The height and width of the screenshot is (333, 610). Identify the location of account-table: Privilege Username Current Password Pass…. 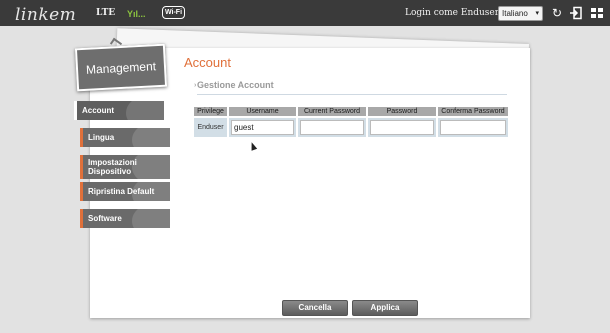
(351, 122).